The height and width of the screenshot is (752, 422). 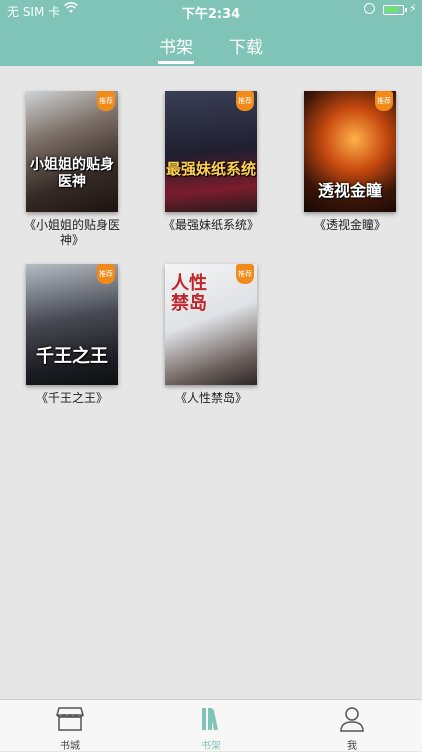 I want to click on bottom-tab-bar: 书城 书架 我, so click(x=211, y=725).